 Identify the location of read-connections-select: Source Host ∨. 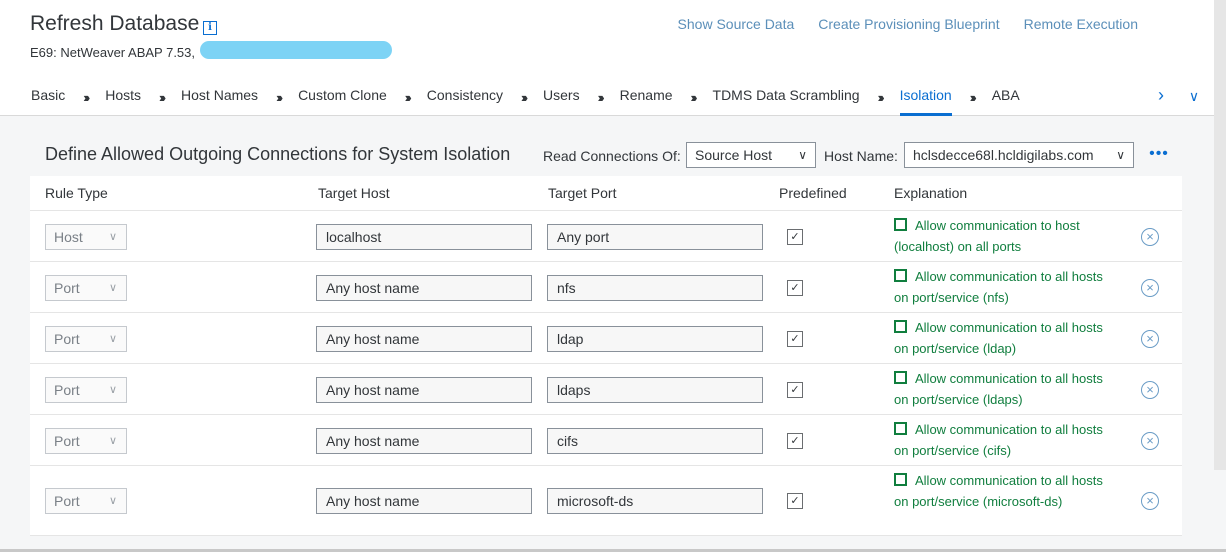
(751, 155).